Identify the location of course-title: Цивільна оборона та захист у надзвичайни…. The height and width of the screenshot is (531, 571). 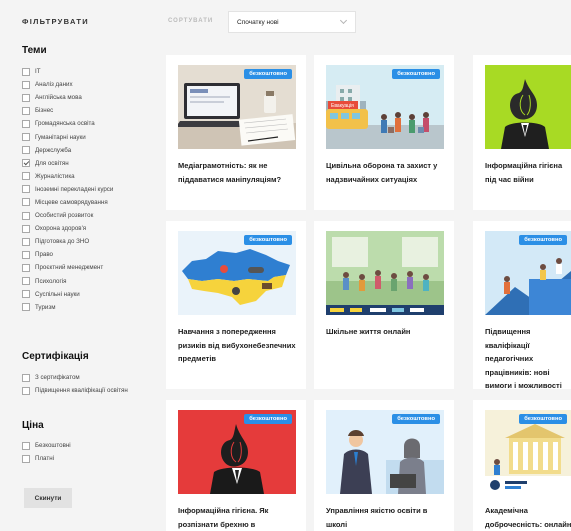
(382, 172).